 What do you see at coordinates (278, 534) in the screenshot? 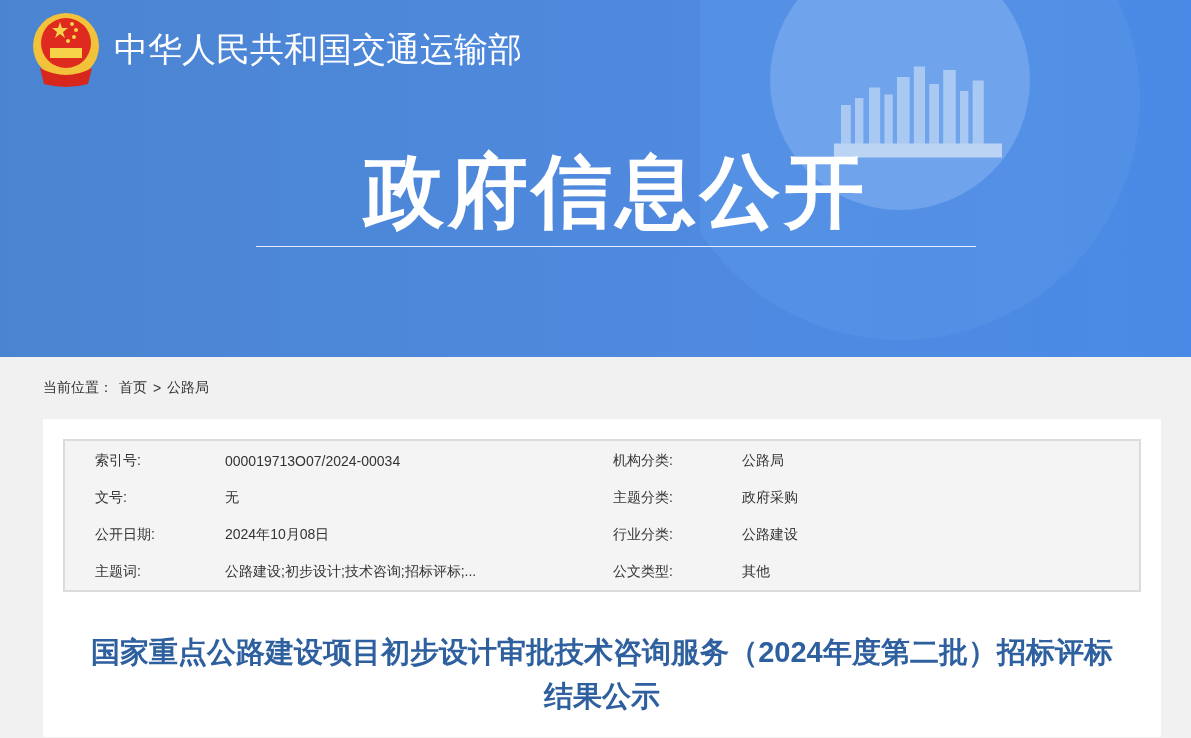
I see `info-value: 2024年10月08日` at bounding box center [278, 534].